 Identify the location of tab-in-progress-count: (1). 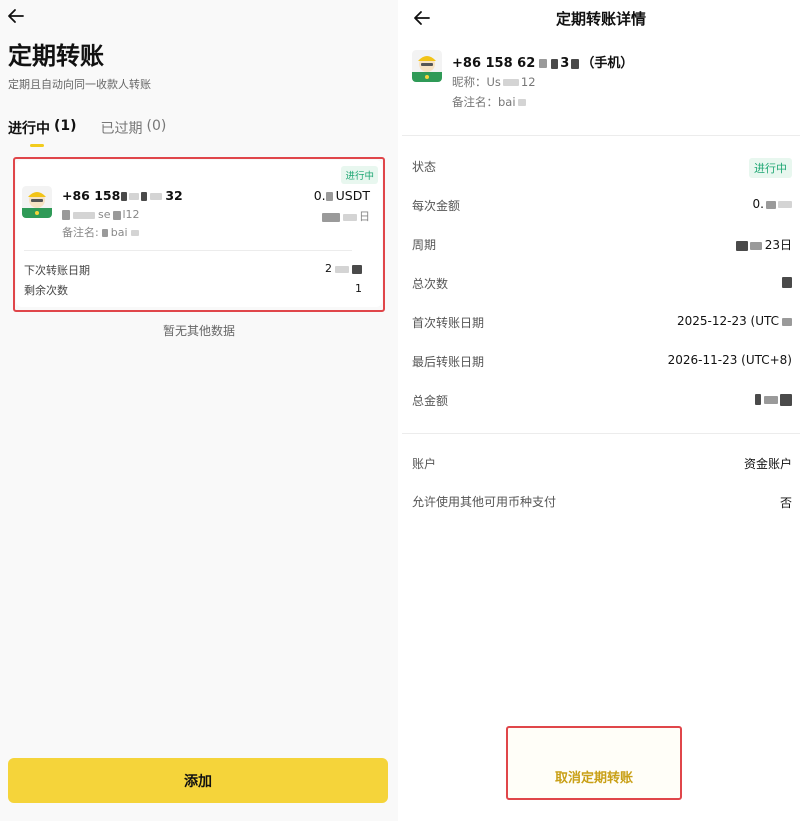
(65, 126).